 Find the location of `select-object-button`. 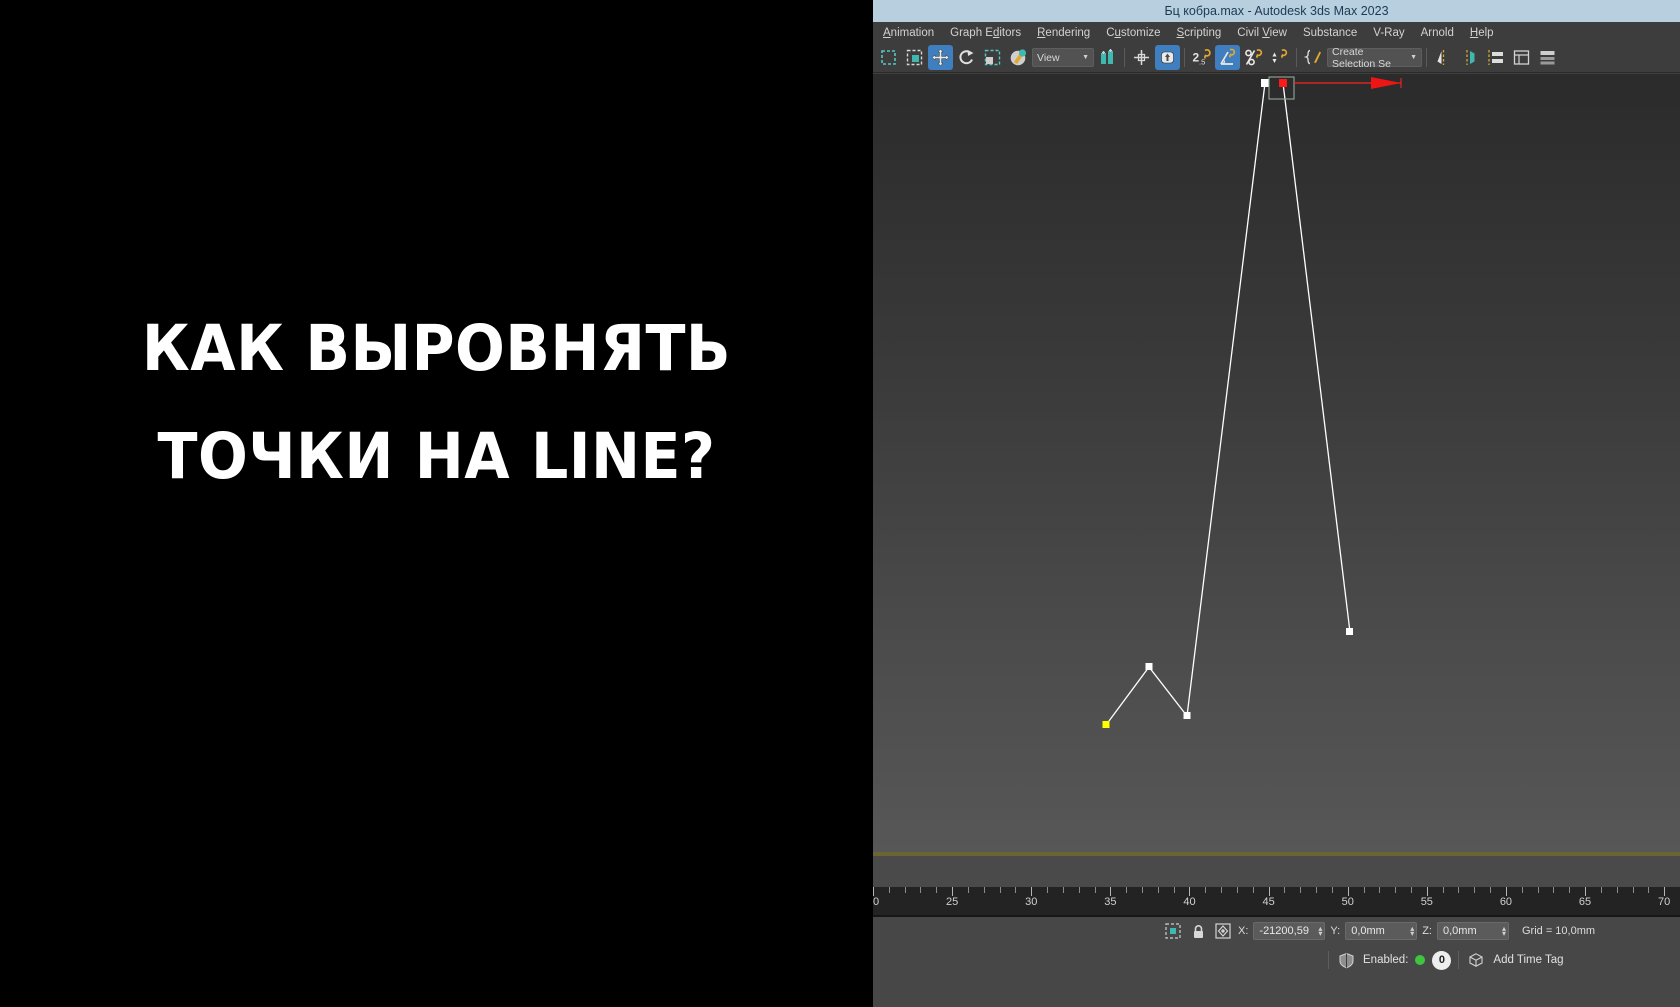

select-object-button is located at coordinates (888, 57).